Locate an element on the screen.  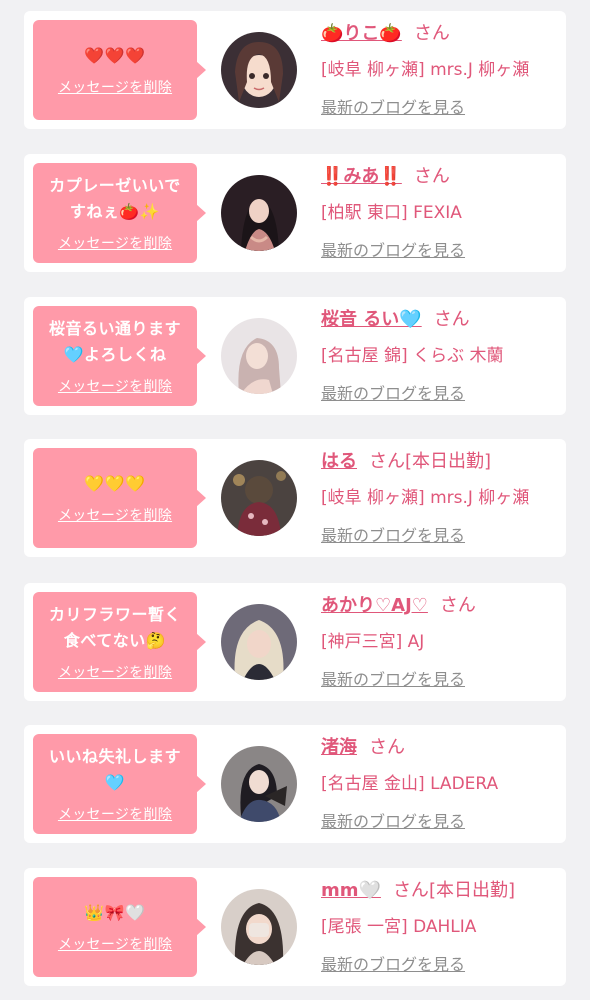
user-name-link: 渚海 is located at coordinates (339, 747).